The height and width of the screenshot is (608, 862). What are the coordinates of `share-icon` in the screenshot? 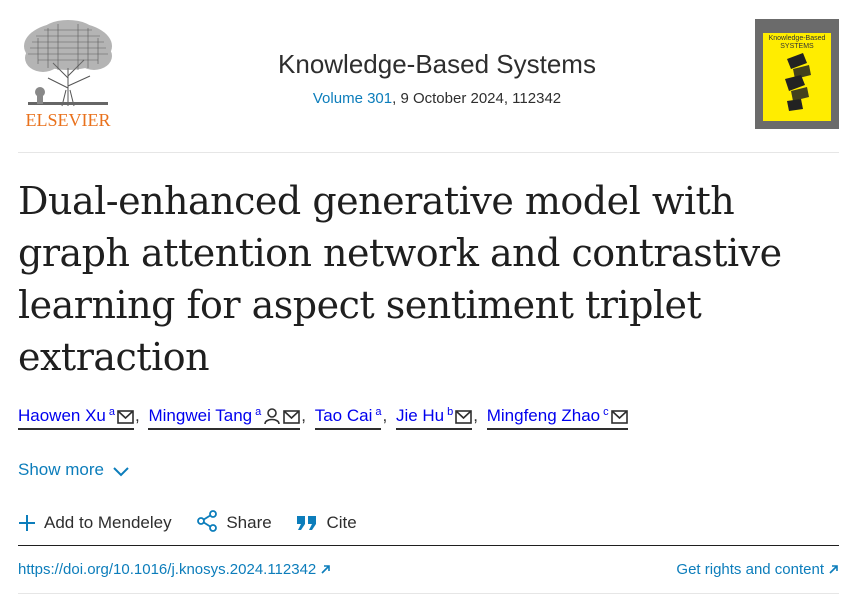 It's located at (207, 521).